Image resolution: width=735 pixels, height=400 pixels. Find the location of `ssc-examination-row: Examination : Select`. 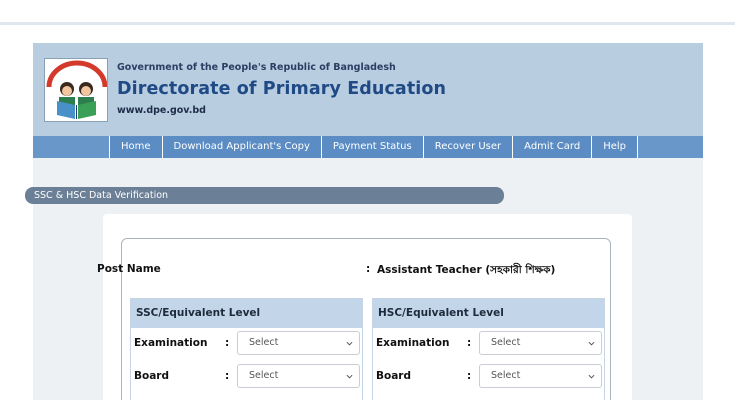

ssc-examination-row: Examination : Select is located at coordinates (246, 344).